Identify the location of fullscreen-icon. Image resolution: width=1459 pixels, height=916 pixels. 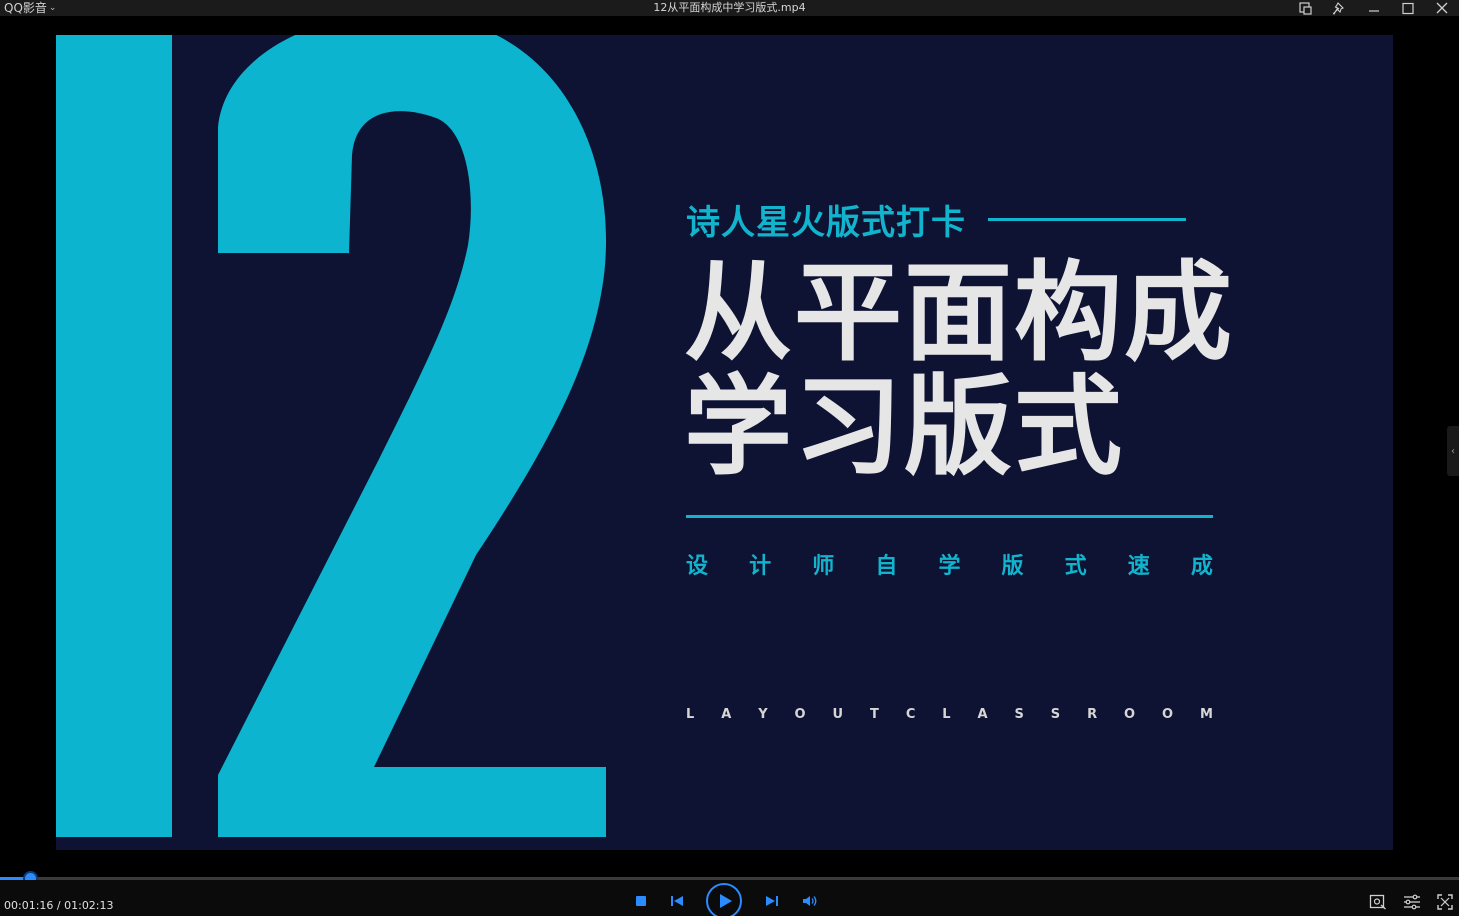
(1445, 902).